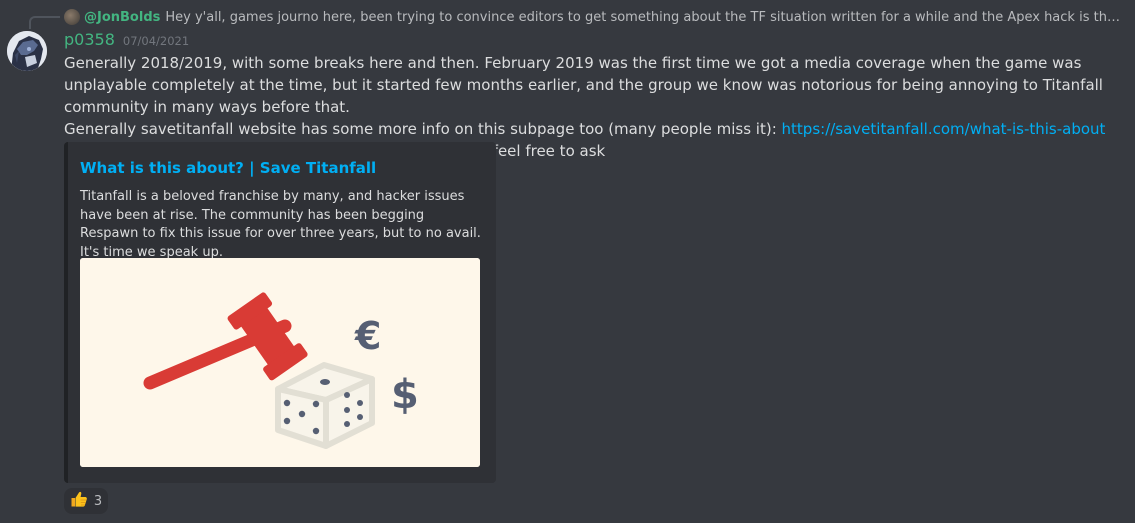  Describe the element at coordinates (89, 39) in the screenshot. I see `author-name: p0358` at that location.